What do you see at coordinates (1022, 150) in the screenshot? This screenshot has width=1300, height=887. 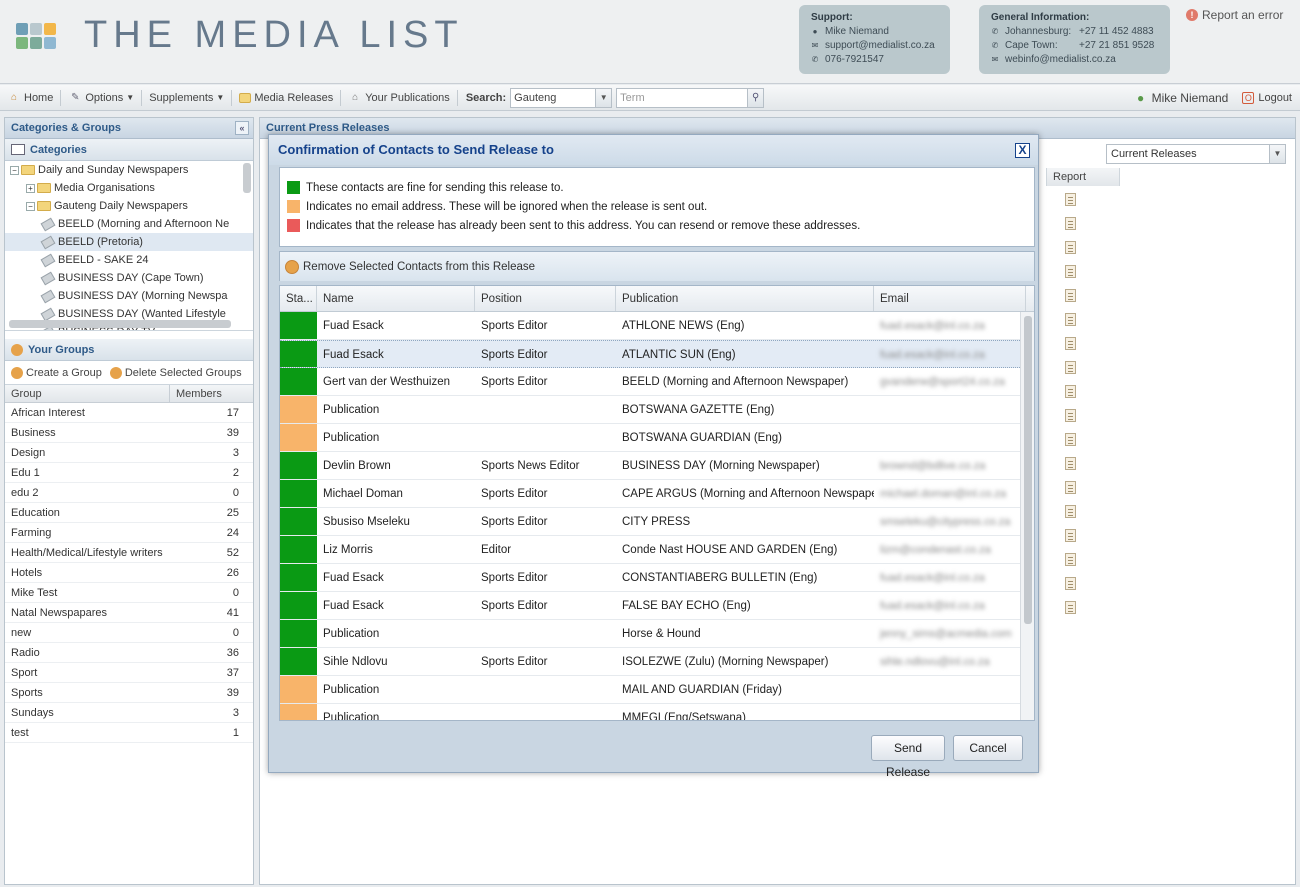 I see `close-icon: X` at bounding box center [1022, 150].